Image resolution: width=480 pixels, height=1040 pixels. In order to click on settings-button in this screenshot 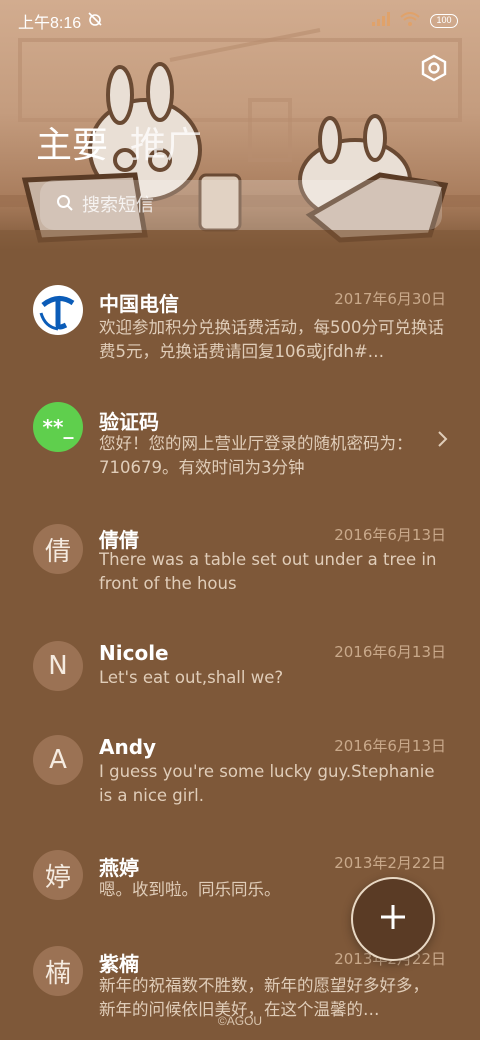, I will do `click(434, 70)`.